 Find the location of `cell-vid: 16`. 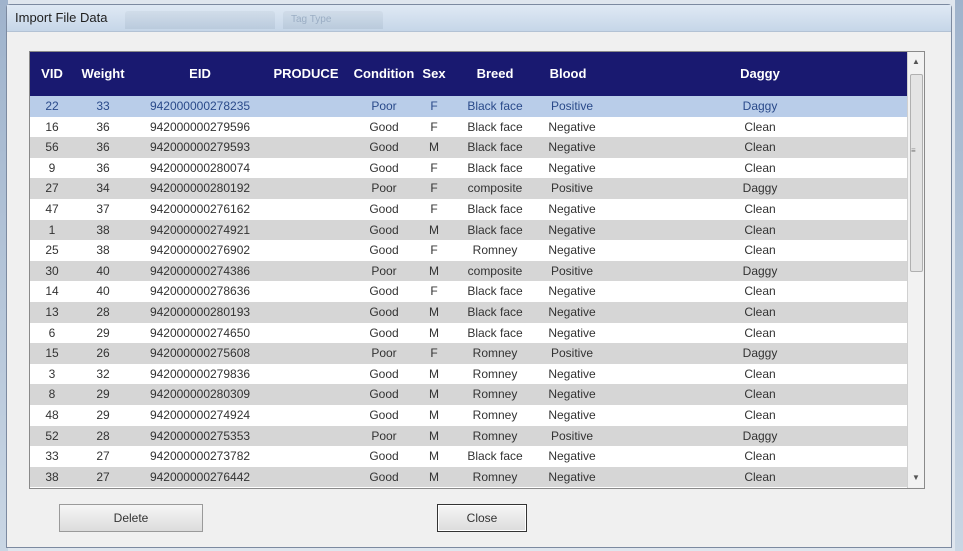

cell-vid: 16 is located at coordinates (52, 127).